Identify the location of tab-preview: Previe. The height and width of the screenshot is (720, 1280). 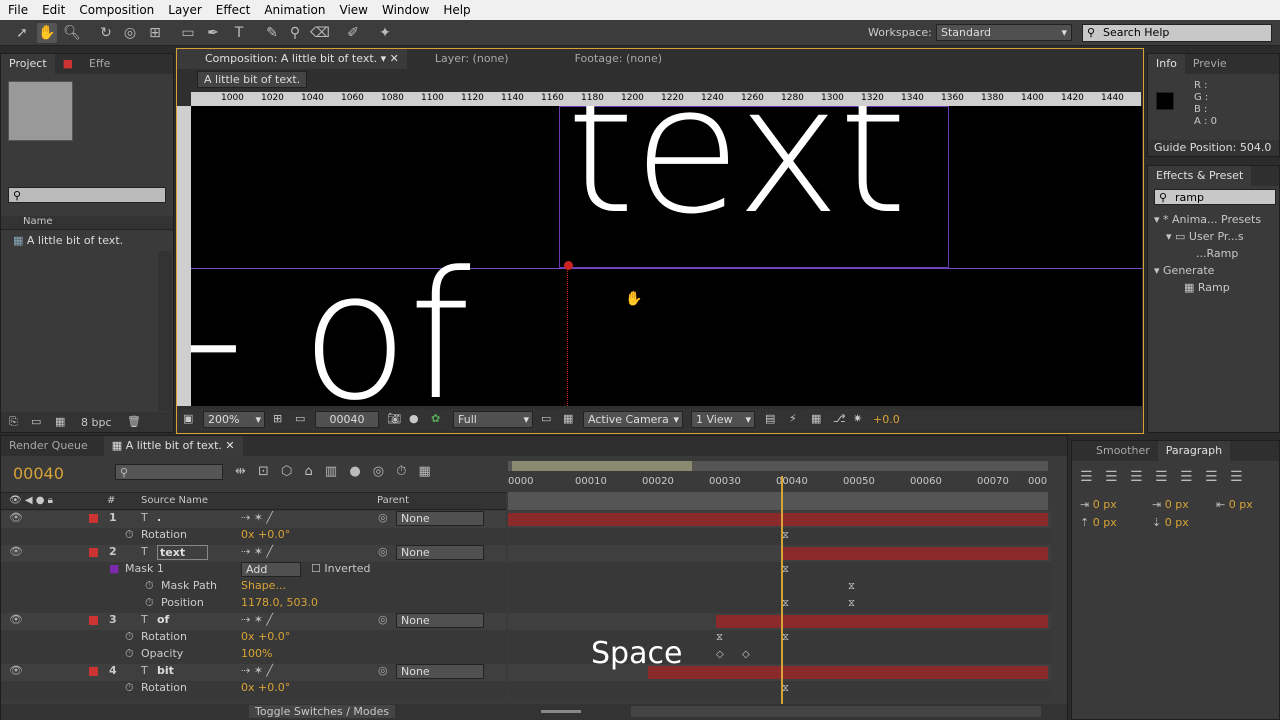
(1210, 64).